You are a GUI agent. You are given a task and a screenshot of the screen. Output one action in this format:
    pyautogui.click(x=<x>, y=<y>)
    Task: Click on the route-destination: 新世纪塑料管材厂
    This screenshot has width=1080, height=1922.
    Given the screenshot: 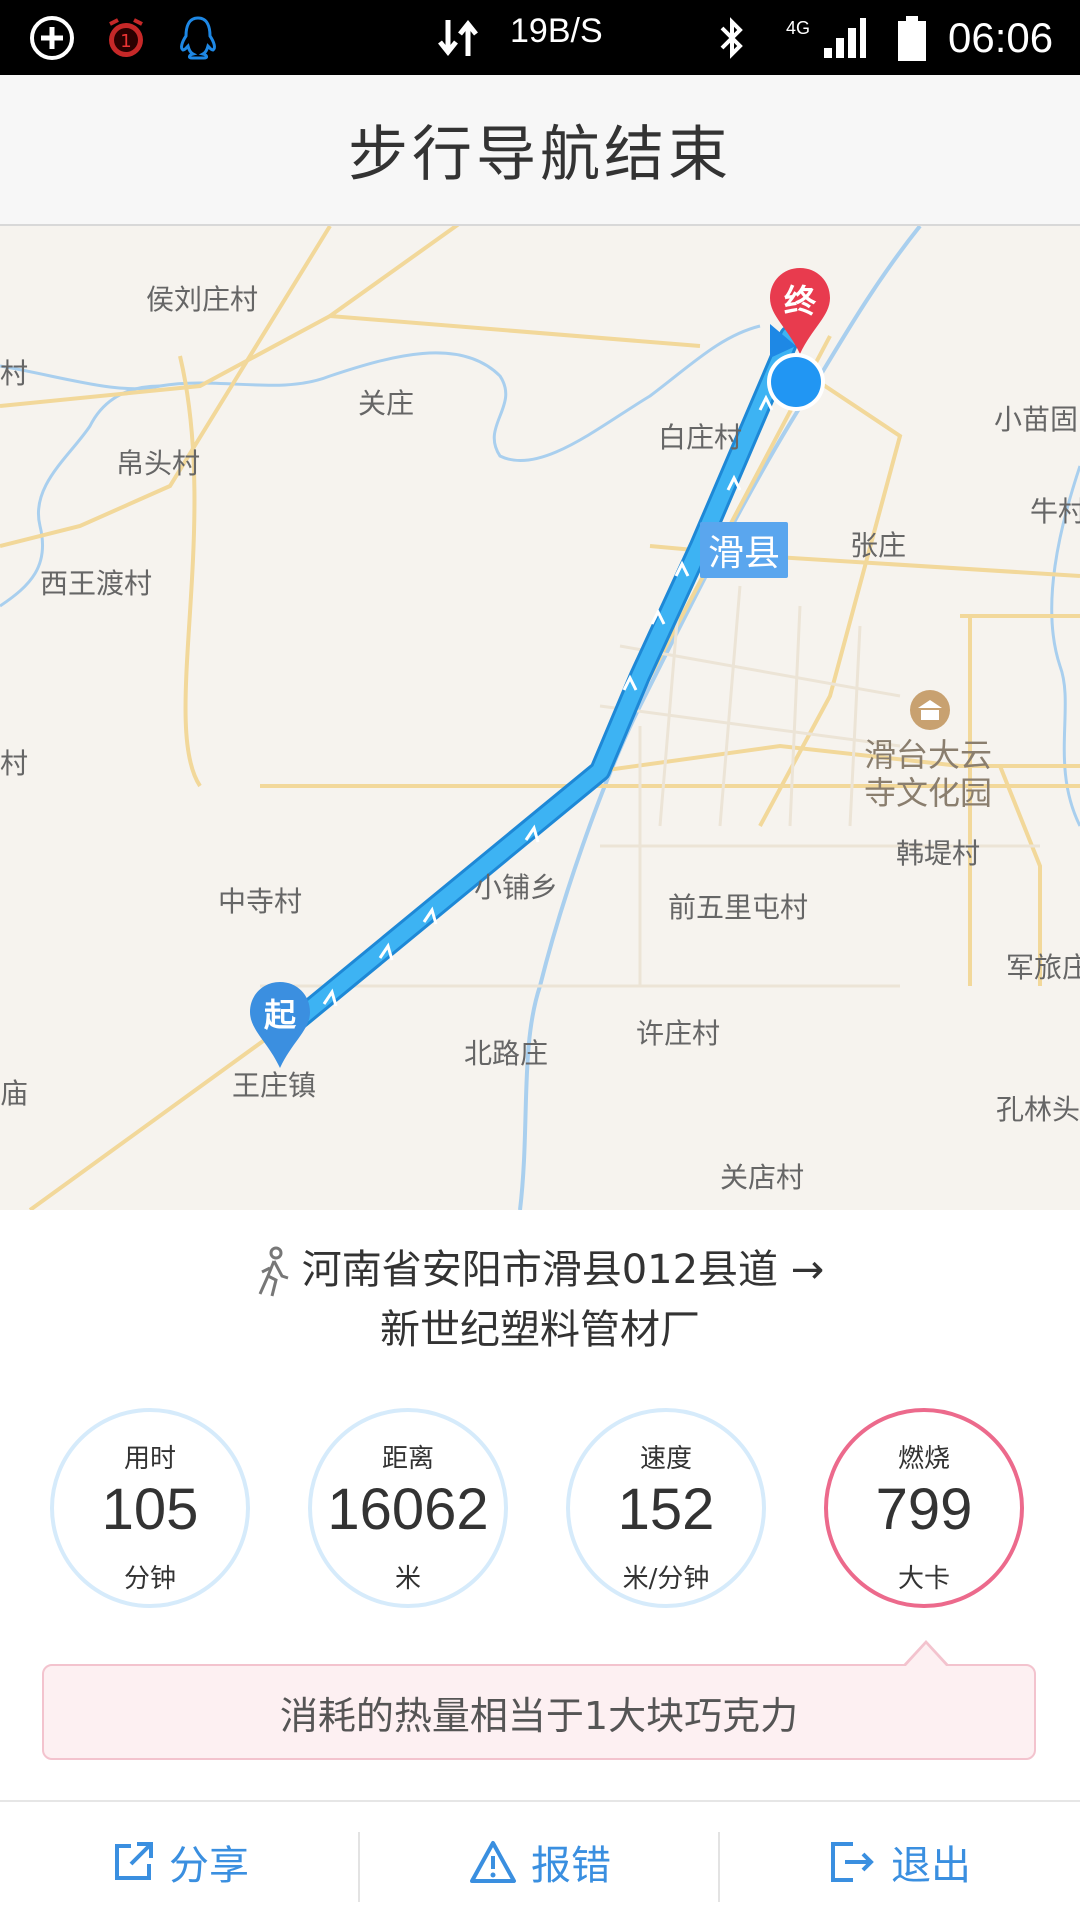 What is the action you would take?
    pyautogui.click(x=540, y=1330)
    